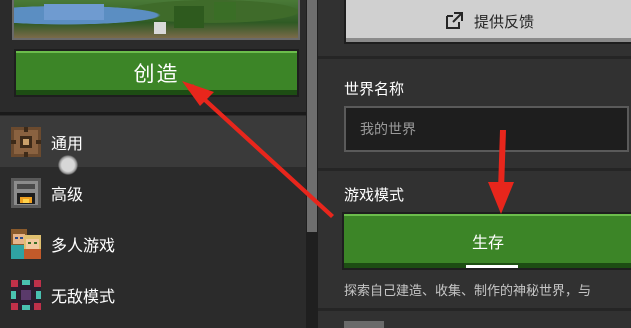  I want to click on nav-item-cheats: 无敌模式, so click(153, 294).